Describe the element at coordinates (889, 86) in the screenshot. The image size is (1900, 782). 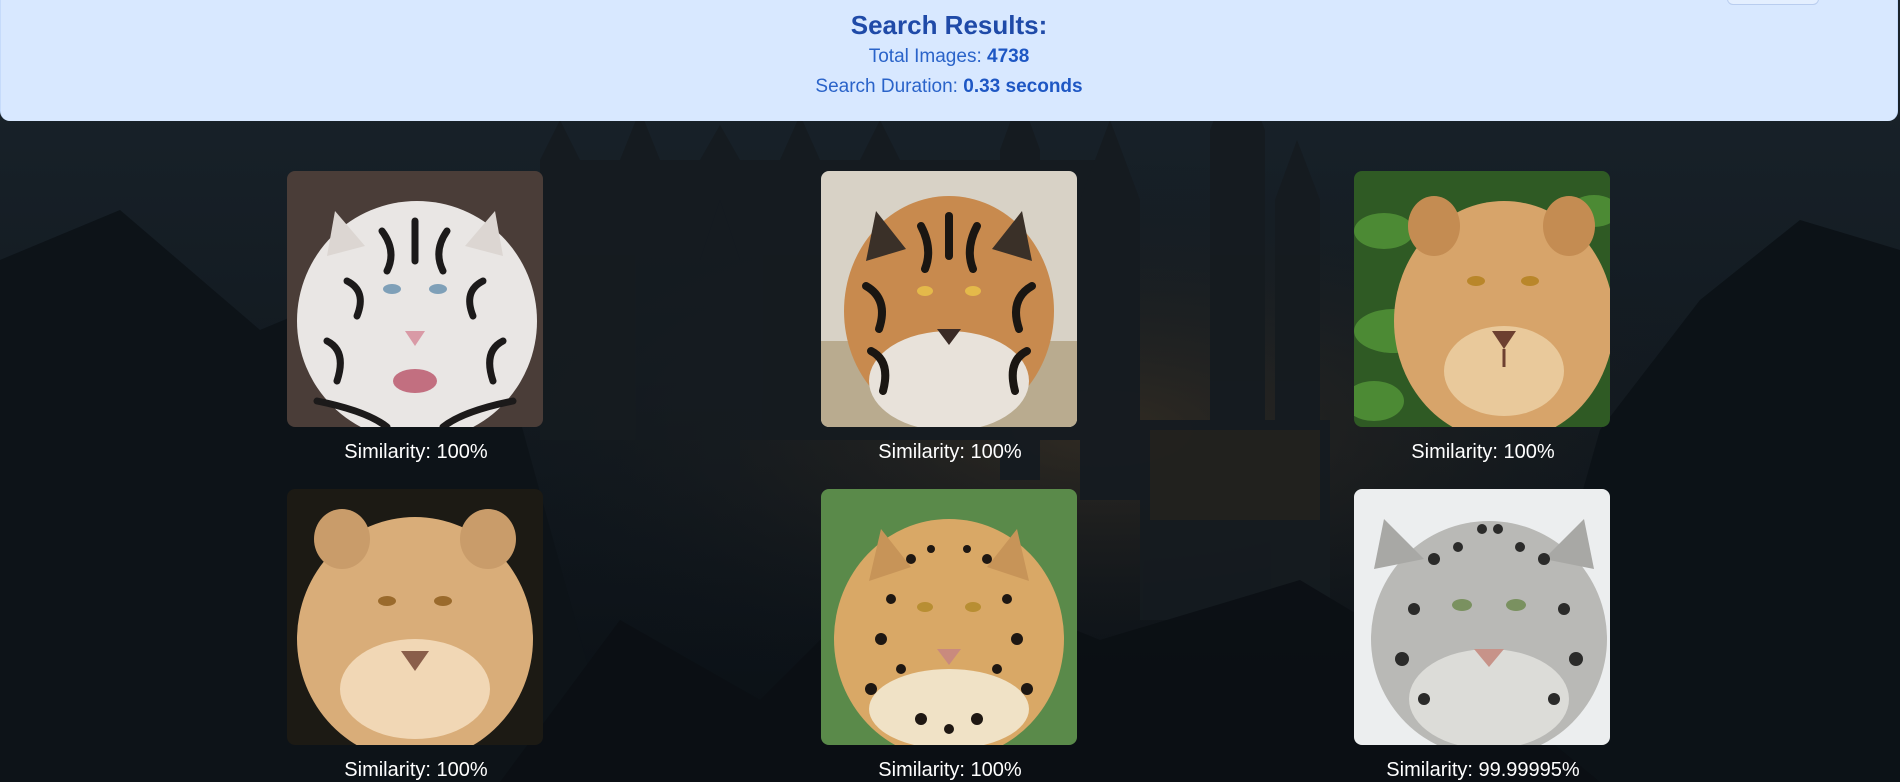
I see `search-duration-label: Search Duration:` at that location.